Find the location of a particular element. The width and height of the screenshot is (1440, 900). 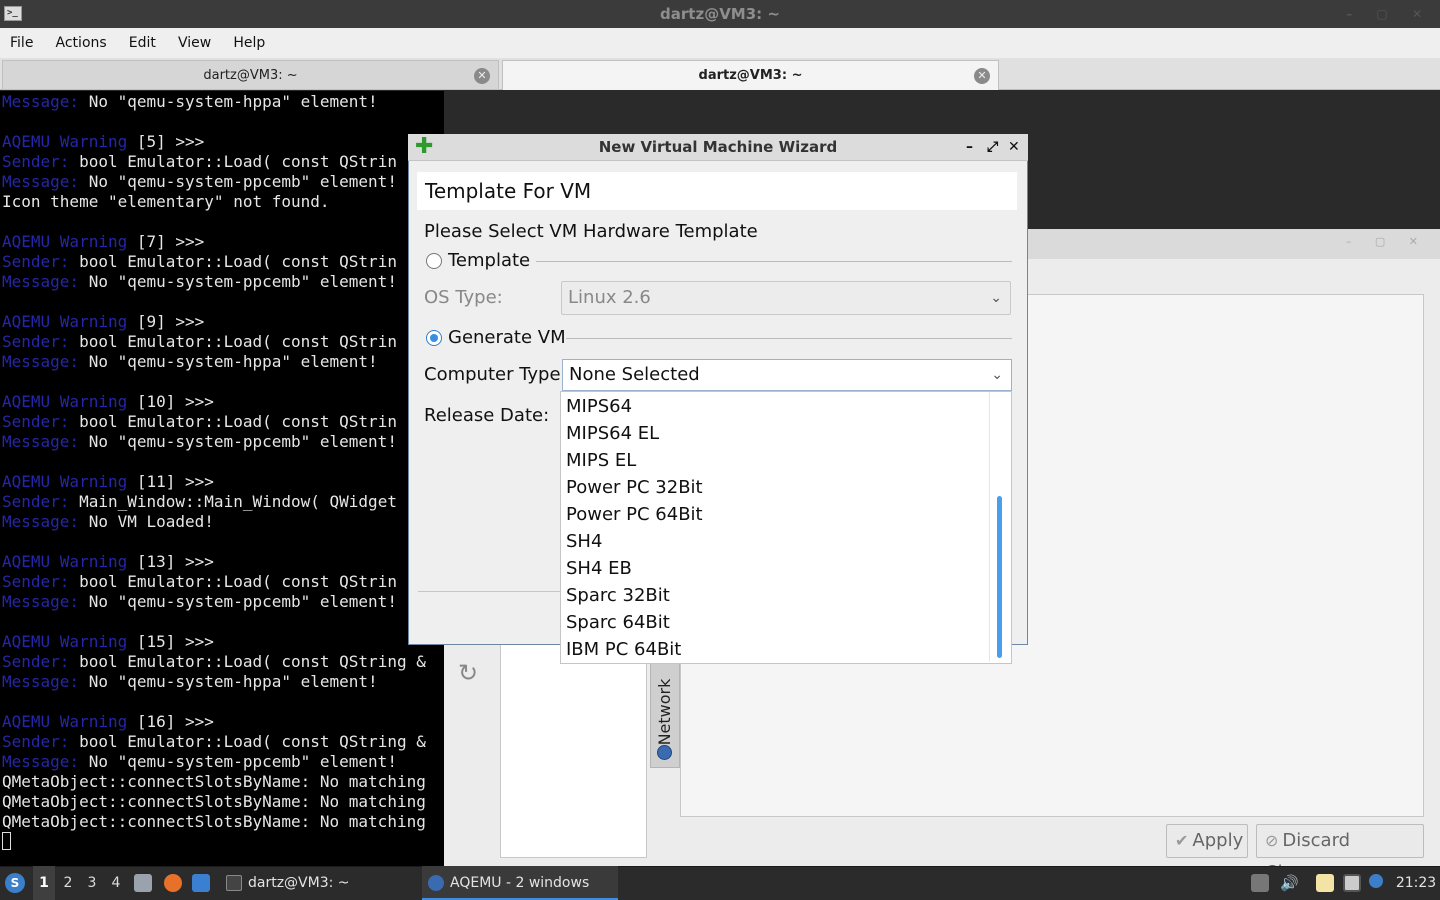

dropdown-option: Power PC 64Bit is located at coordinates (634, 514).